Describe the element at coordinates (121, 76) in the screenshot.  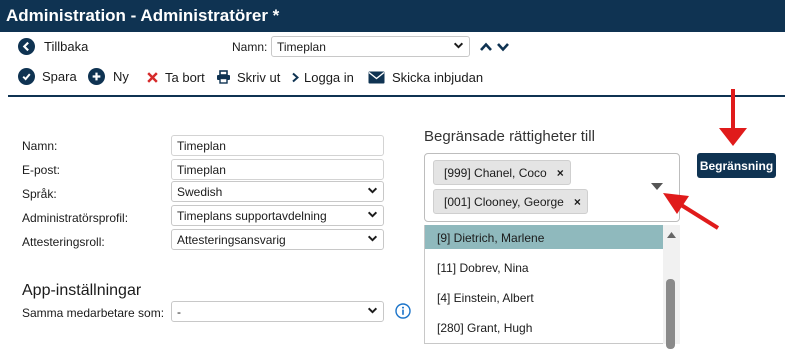
I see `new-label: Ny` at that location.